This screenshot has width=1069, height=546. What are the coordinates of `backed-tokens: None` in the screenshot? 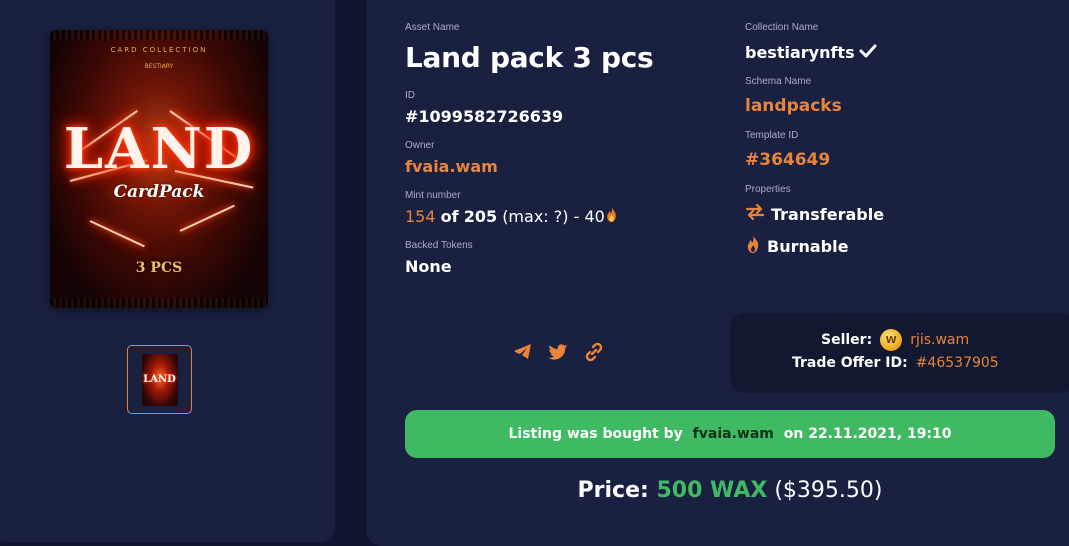 It's located at (428, 266).